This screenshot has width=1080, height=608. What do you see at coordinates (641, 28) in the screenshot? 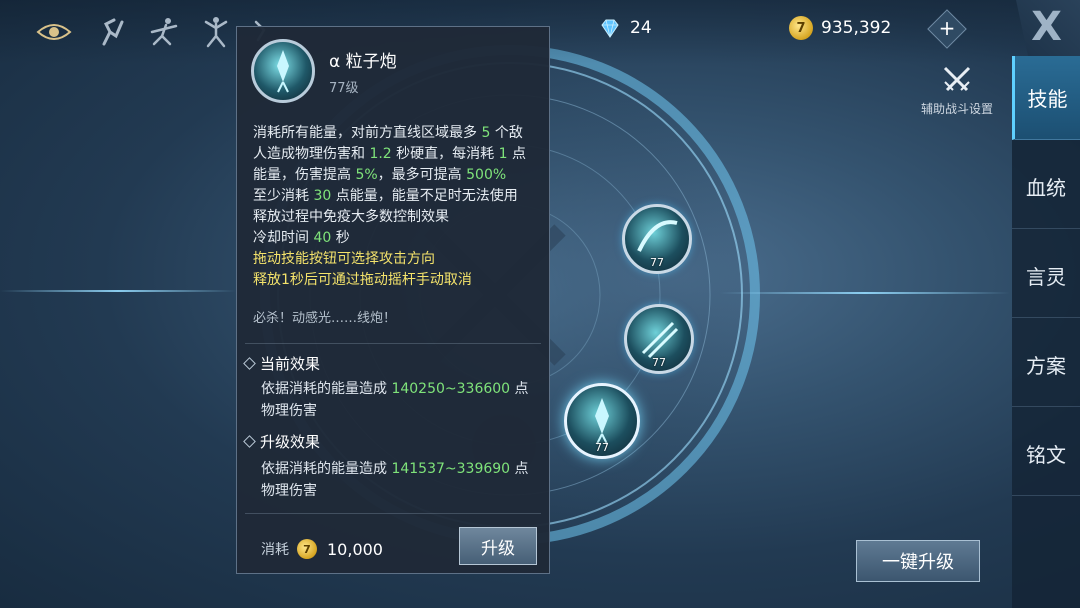
I see `gem-amount: 24` at bounding box center [641, 28].